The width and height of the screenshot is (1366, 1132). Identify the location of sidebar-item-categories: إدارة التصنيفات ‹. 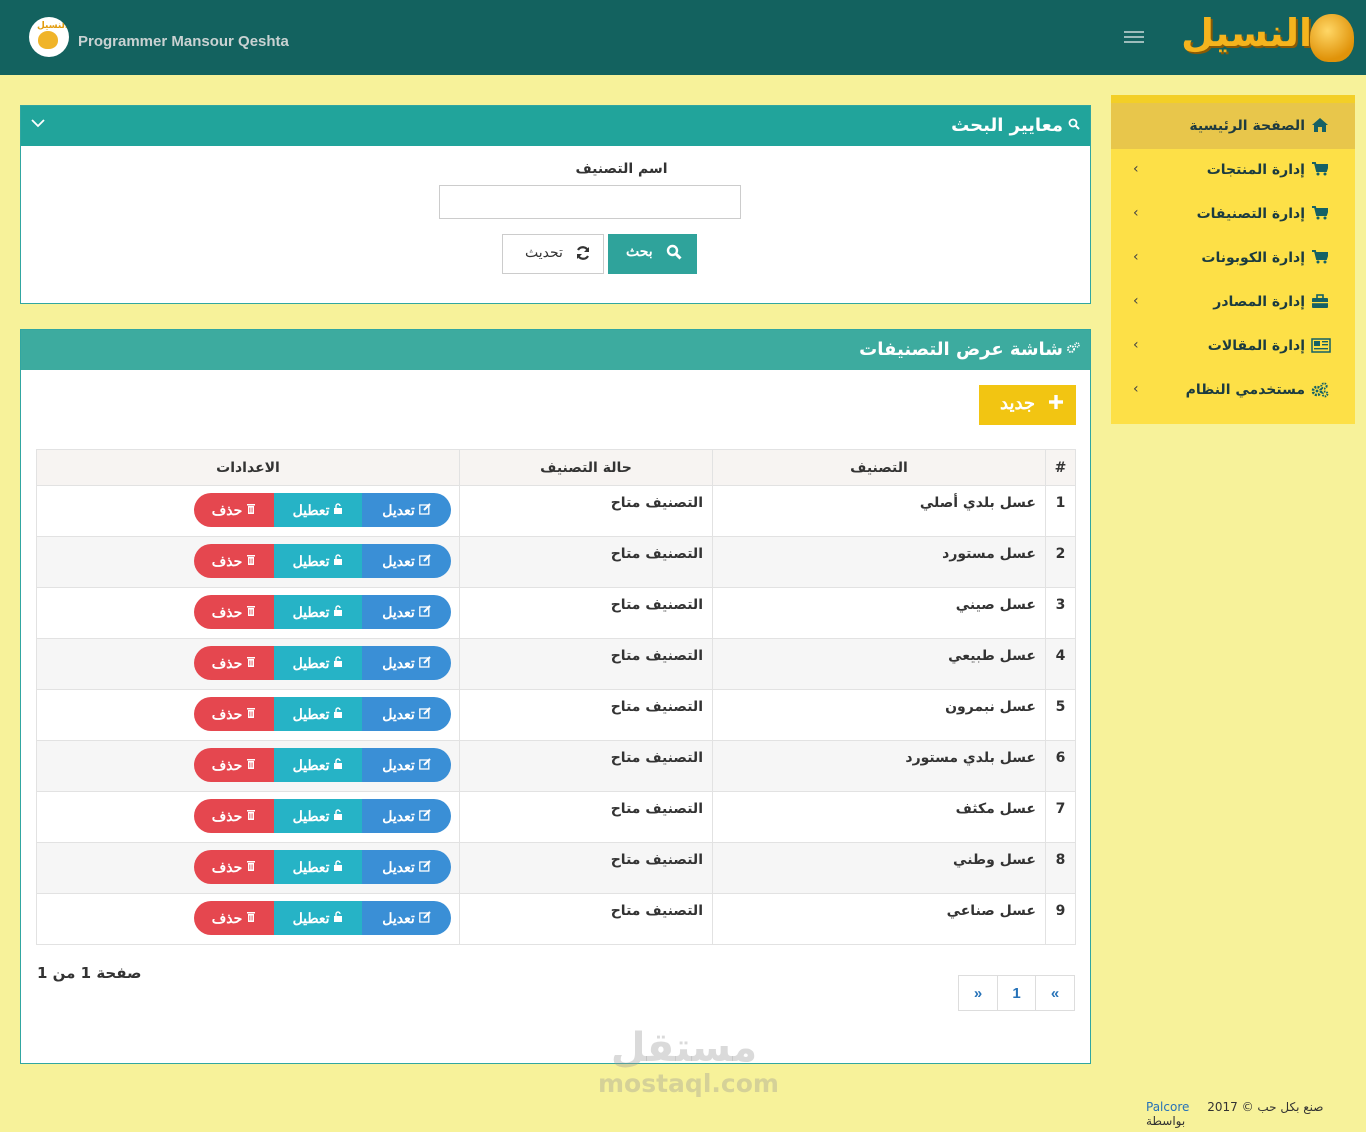
(1233, 215).